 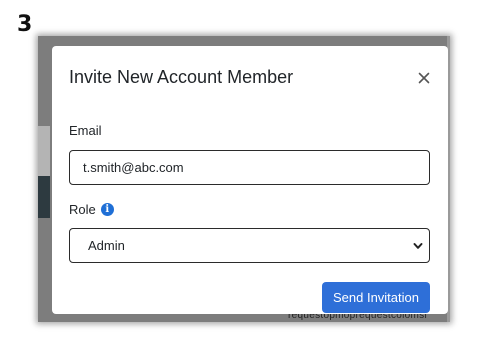 I want to click on info-icon: i, so click(x=107, y=209).